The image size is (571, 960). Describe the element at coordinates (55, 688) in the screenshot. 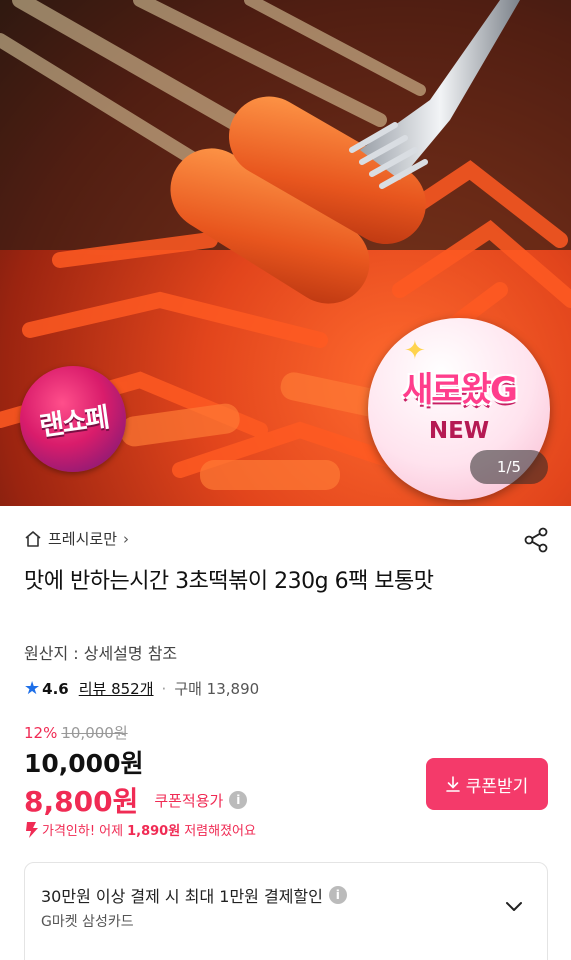

I see `rating-score: 4.6` at that location.